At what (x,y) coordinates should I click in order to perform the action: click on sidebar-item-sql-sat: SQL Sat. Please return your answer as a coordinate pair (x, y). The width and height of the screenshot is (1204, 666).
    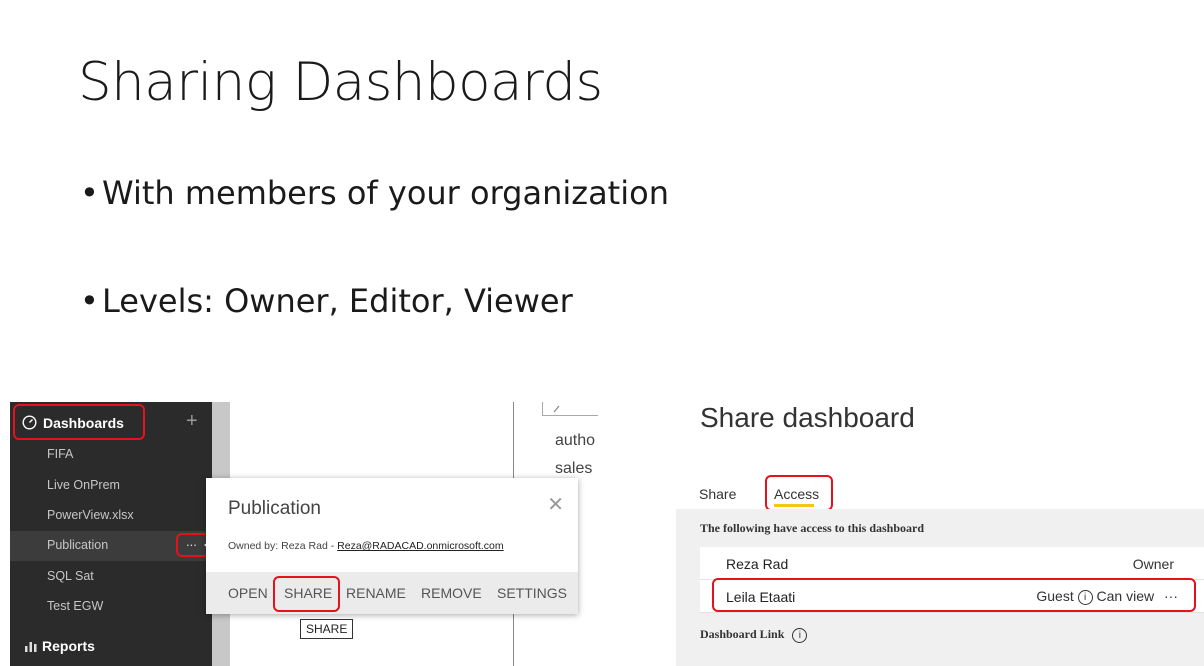
    Looking at the image, I should click on (70, 576).